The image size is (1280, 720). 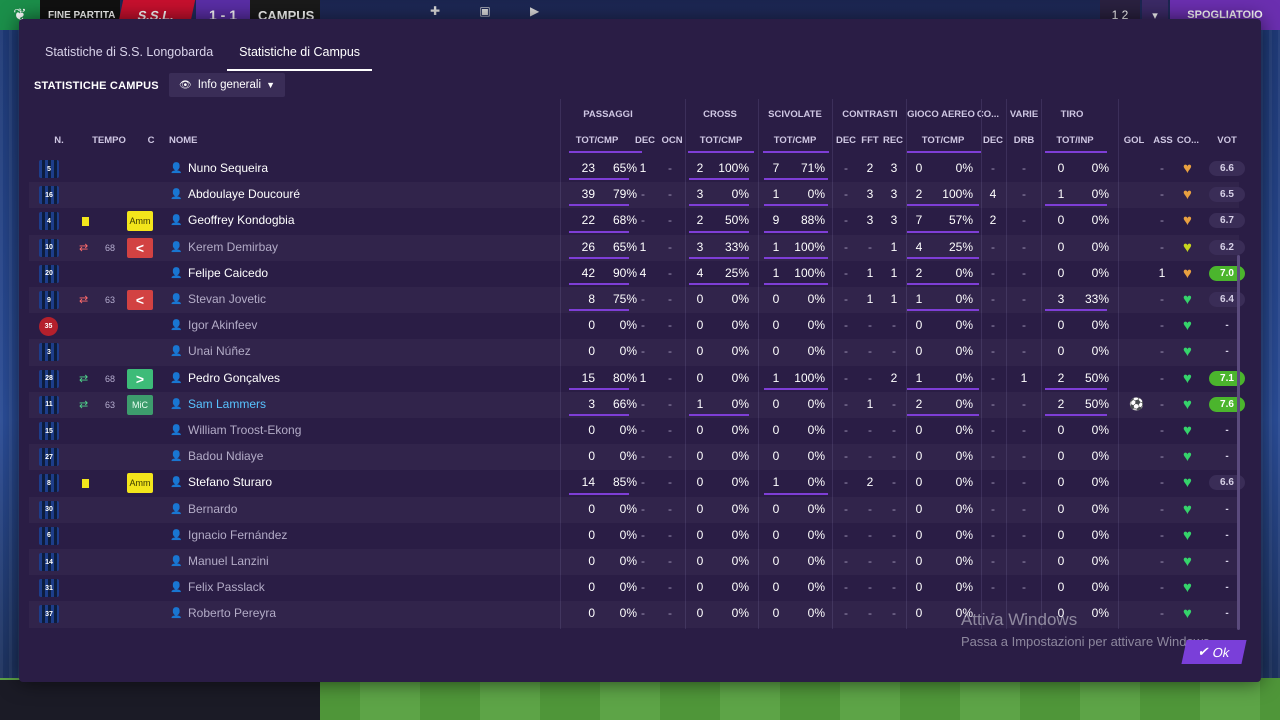 I want to click on header-co-dec: DEC, so click(x=993, y=140).